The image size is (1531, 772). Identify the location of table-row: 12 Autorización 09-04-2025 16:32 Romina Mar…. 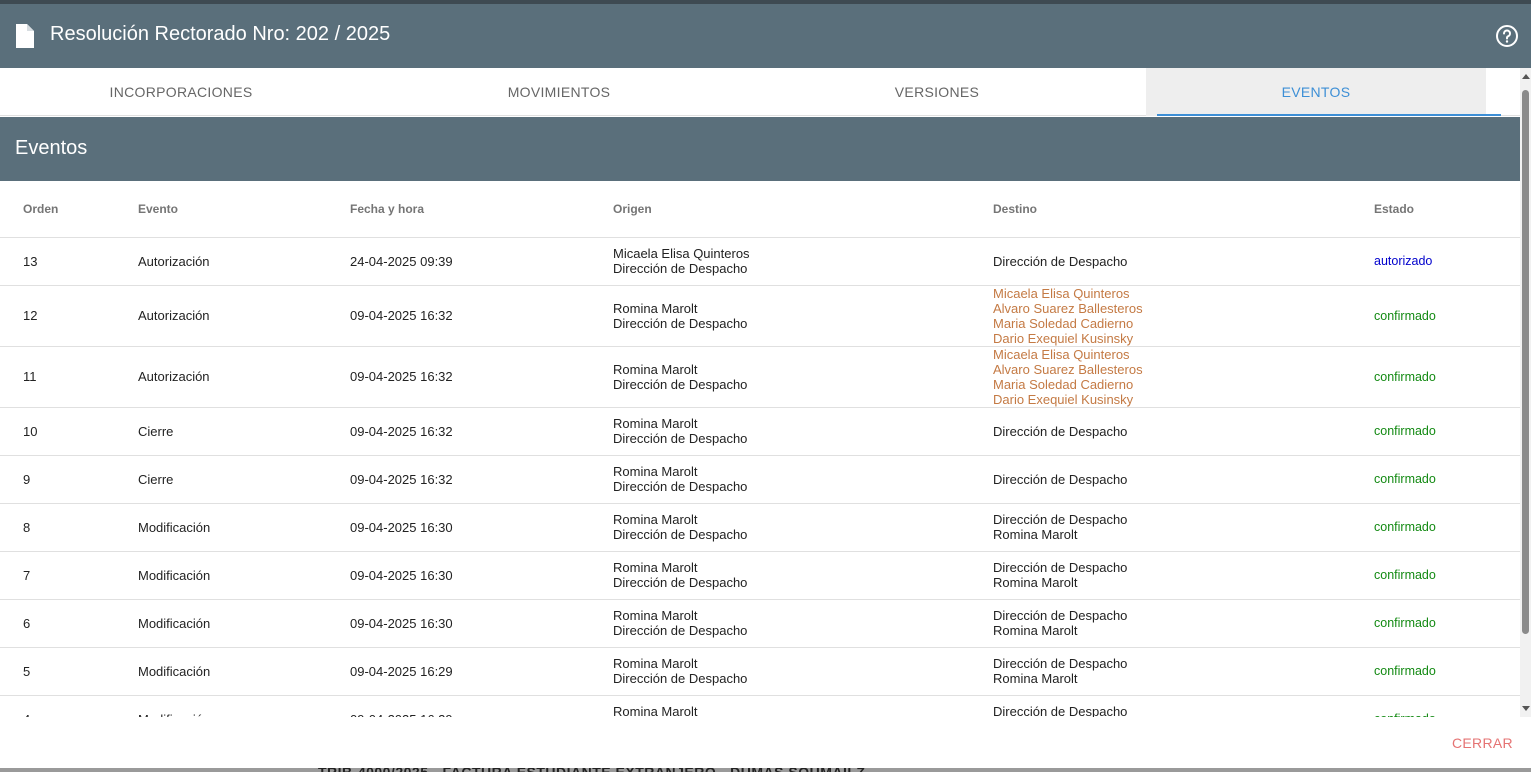
(760, 316).